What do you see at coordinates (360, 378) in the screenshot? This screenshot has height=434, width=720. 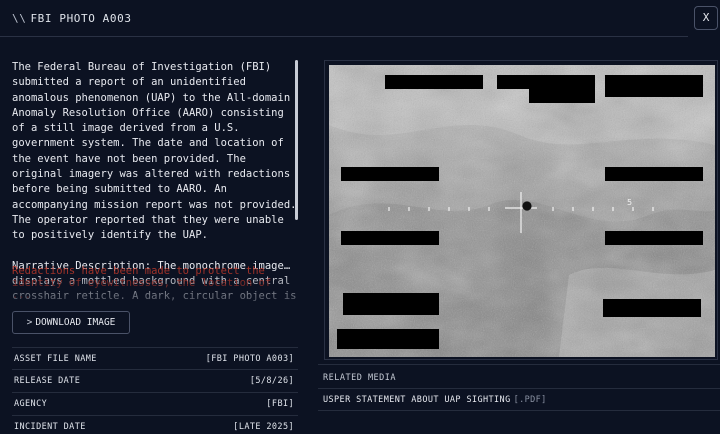 I see `related-media-heading: RELATED MEDIA` at bounding box center [360, 378].